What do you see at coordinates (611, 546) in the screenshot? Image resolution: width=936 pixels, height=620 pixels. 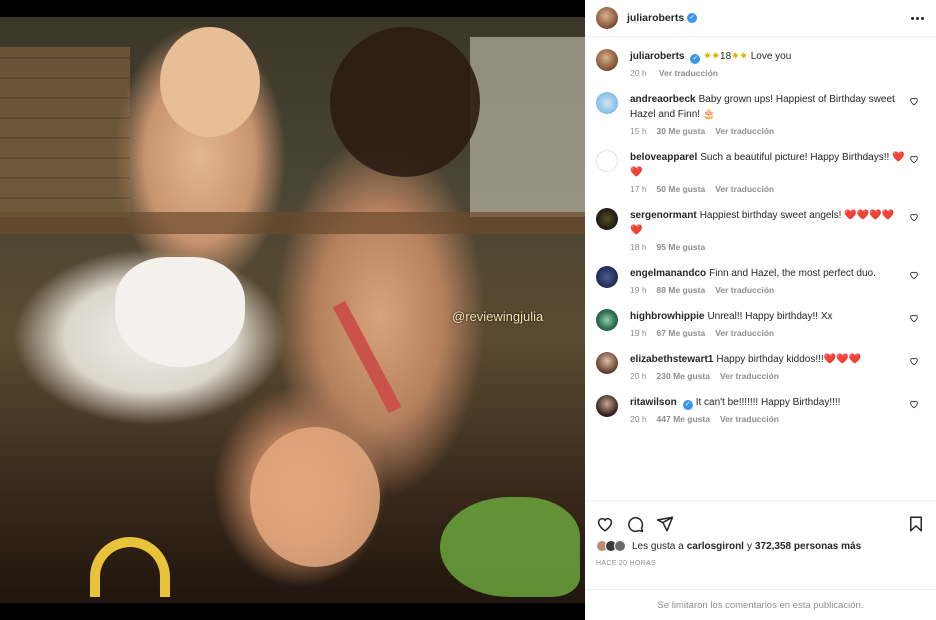 I see `liker-avatars` at bounding box center [611, 546].